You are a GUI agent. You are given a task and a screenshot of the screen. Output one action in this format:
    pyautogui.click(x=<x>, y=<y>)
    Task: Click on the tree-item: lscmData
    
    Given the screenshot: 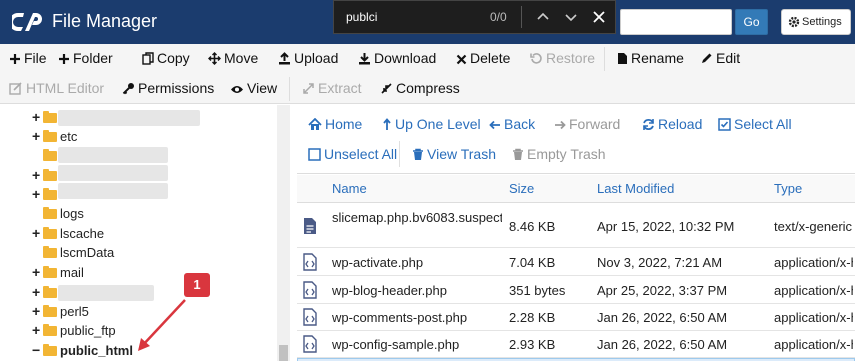 What is the action you would take?
    pyautogui.click(x=78, y=254)
    